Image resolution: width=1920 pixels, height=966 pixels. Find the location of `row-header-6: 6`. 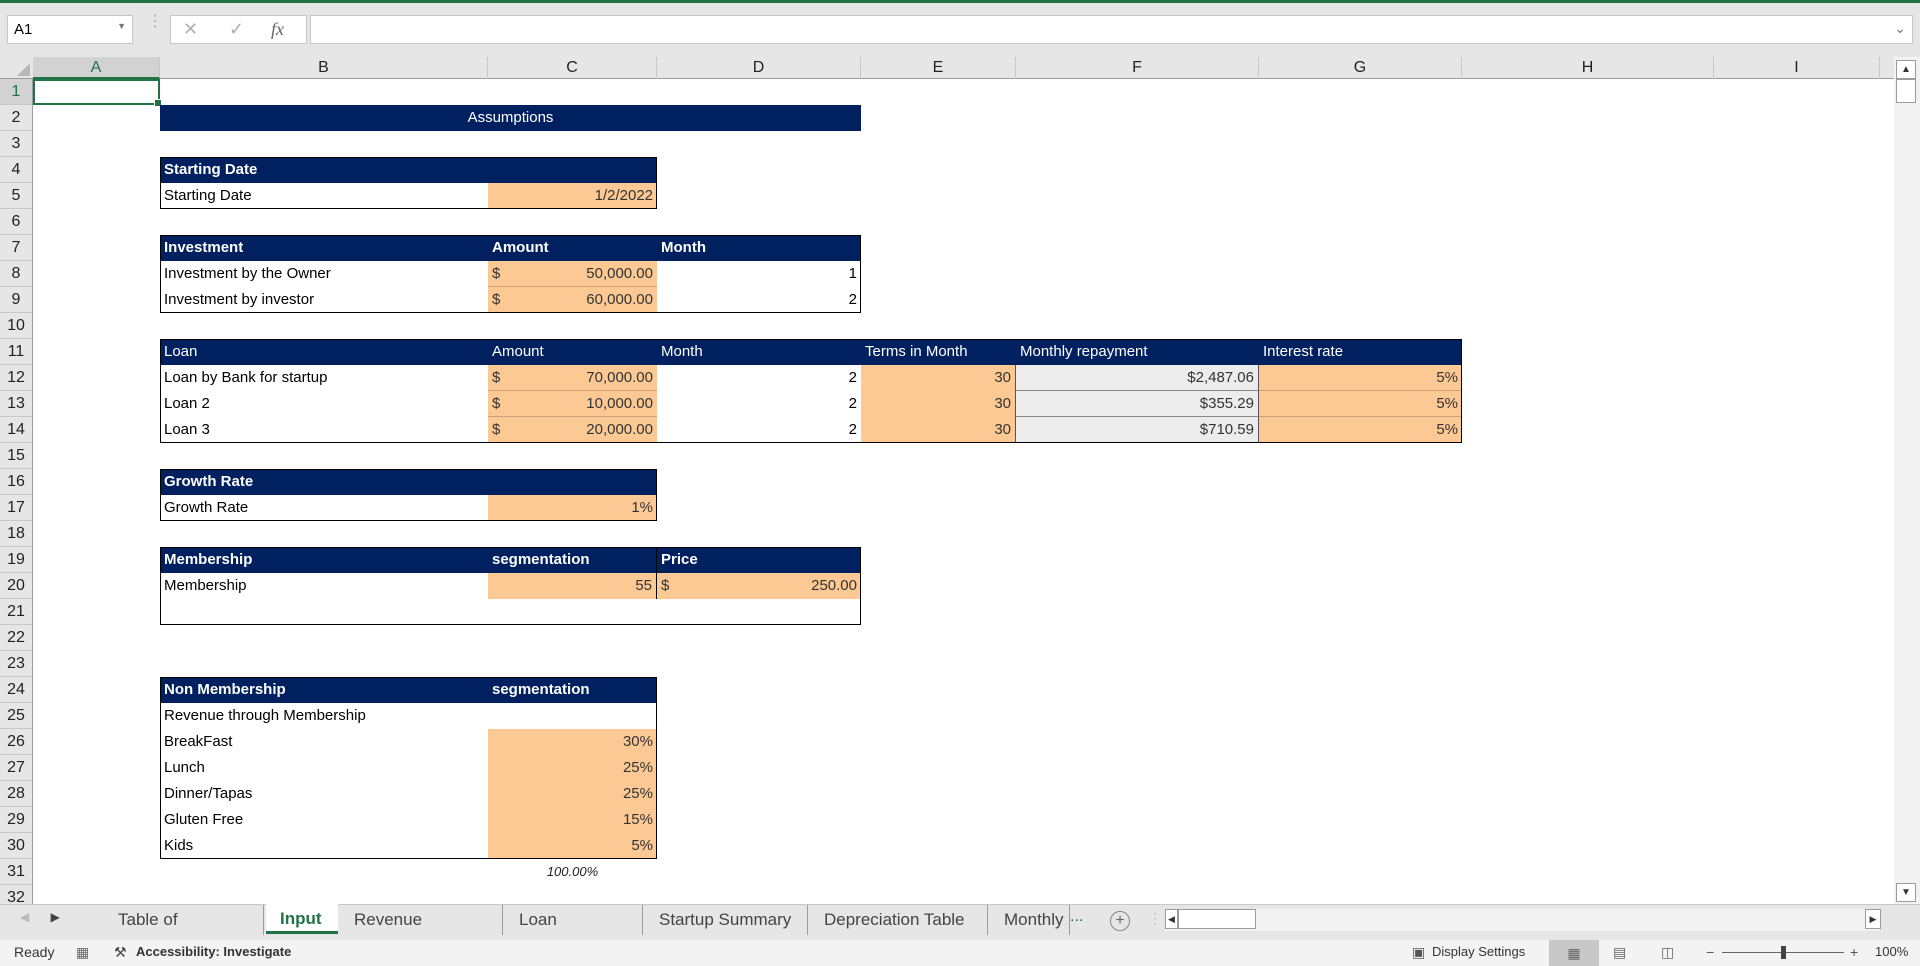

row-header-6: 6 is located at coordinates (16, 222).